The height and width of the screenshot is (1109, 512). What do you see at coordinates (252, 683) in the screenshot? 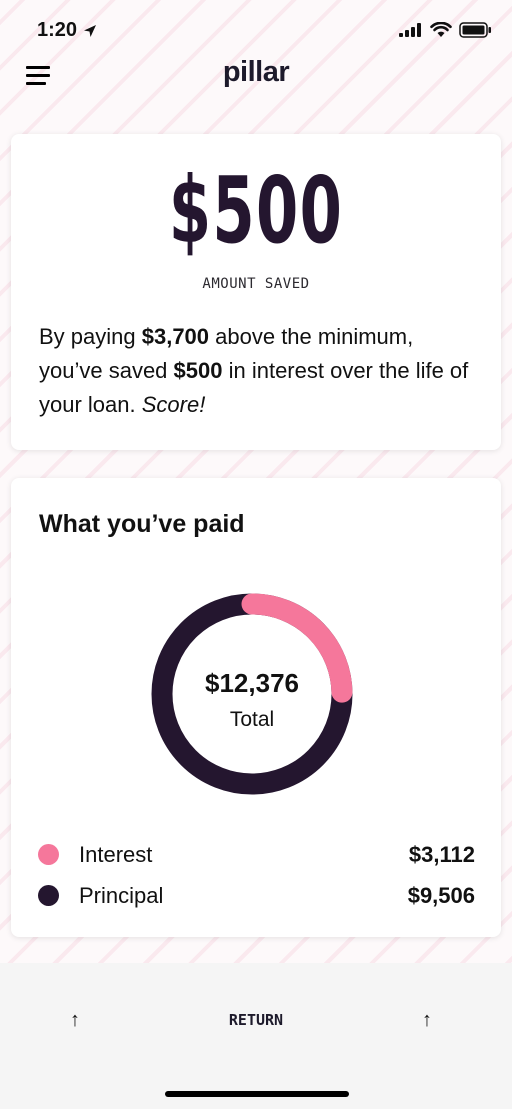
I see `donut-total-value: $12,376` at bounding box center [252, 683].